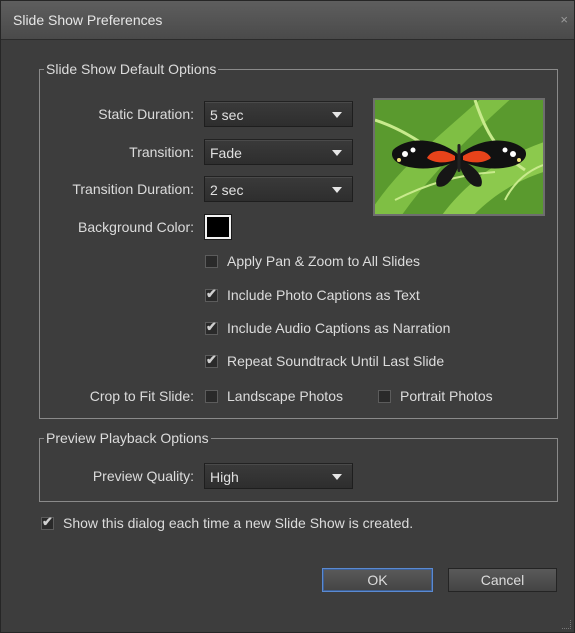  What do you see at coordinates (226, 153) in the screenshot?
I see `transition-value: Fade` at bounding box center [226, 153].